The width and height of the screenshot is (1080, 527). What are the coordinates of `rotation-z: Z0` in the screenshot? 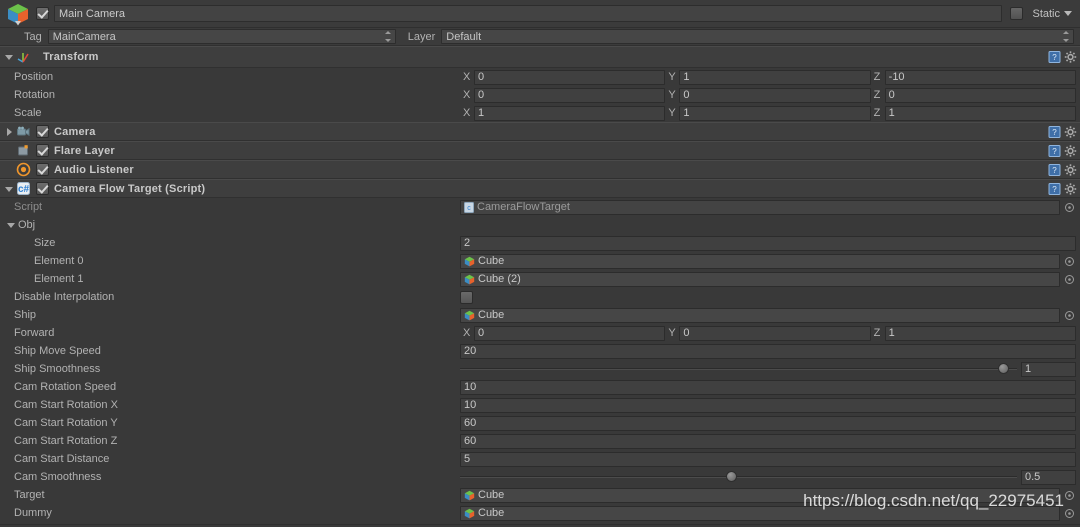 It's located at (973, 95).